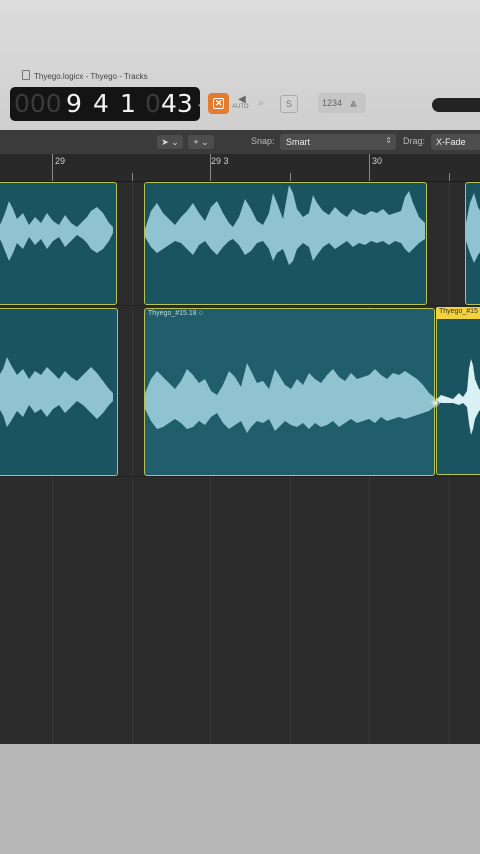 The height and width of the screenshot is (854, 480). I want to click on lcd-bar: 9, so click(74, 103).